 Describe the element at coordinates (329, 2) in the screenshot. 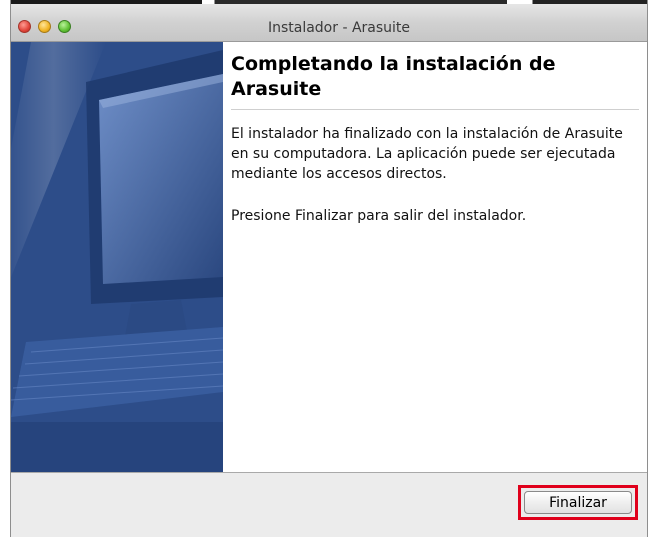

I see `screen-top-strip` at that location.